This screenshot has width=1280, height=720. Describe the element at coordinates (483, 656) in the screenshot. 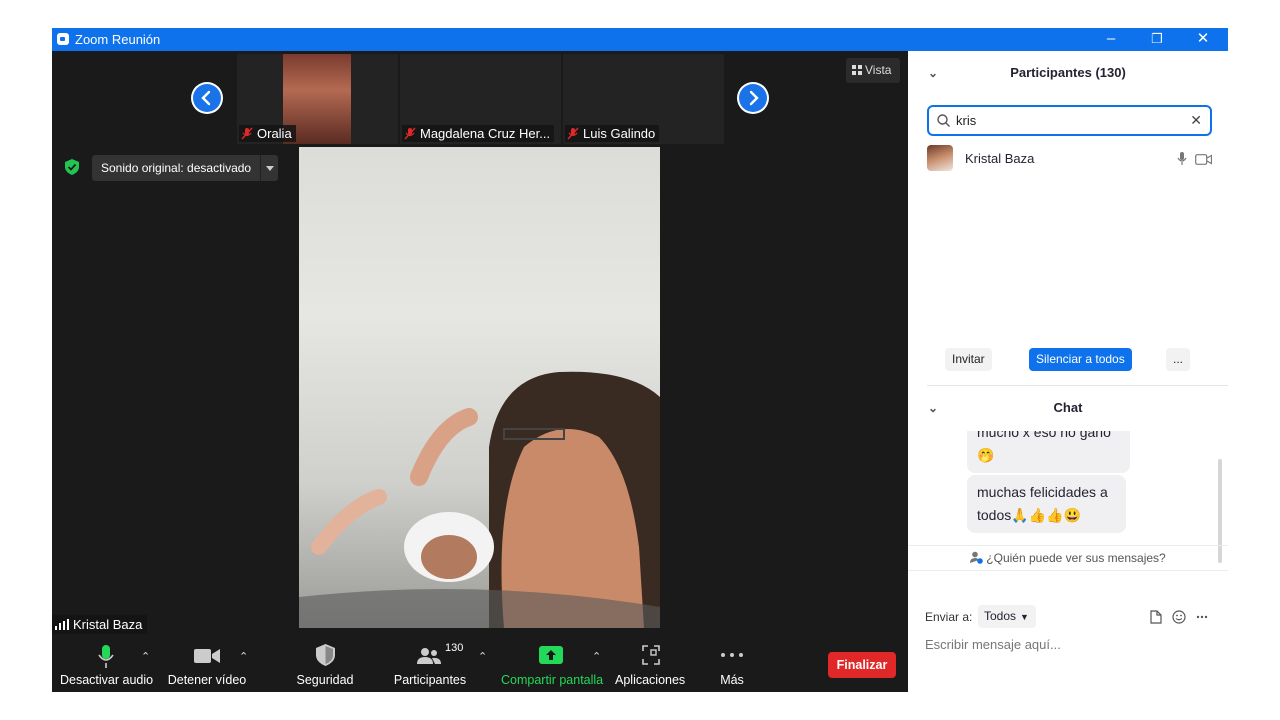

I see `participants-options-caret: ⌃` at that location.